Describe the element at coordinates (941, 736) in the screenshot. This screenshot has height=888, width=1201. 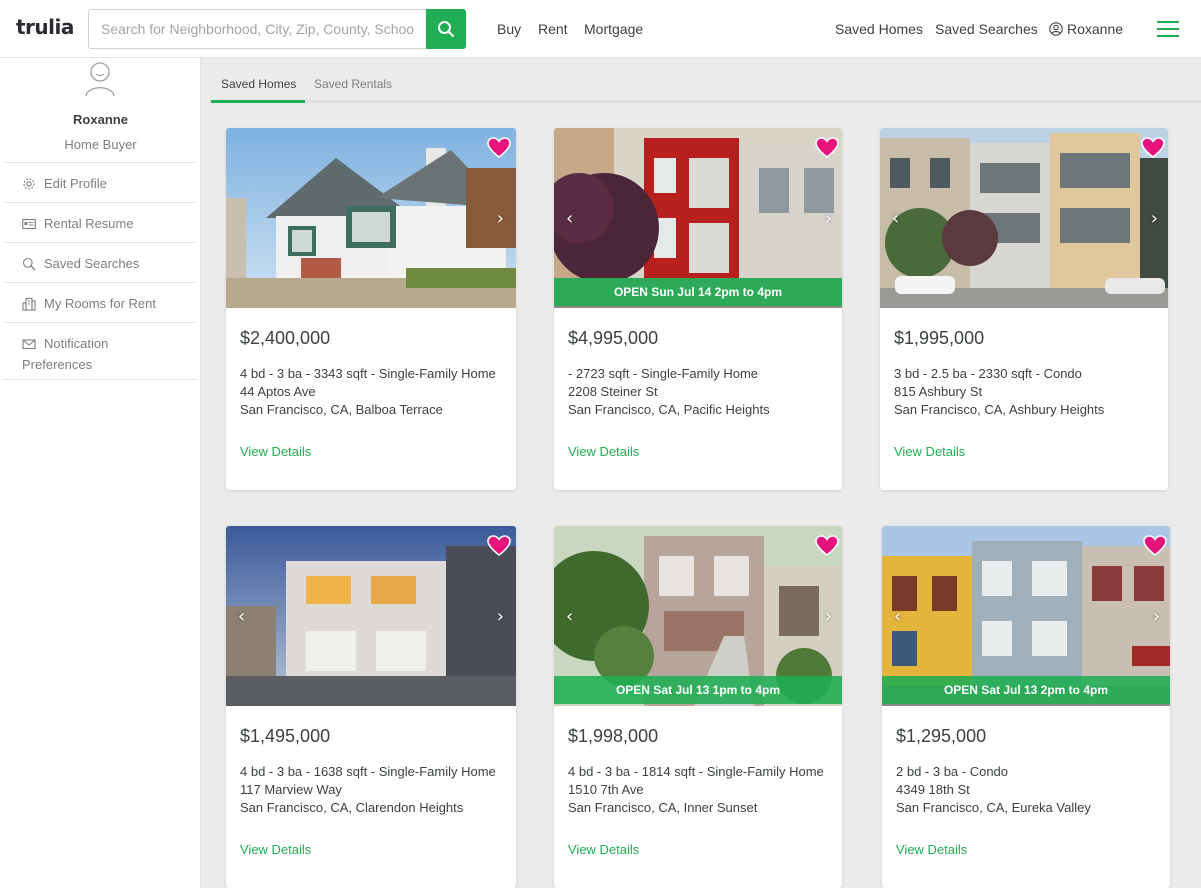
I see `listing-price: $1,295,000` at that location.